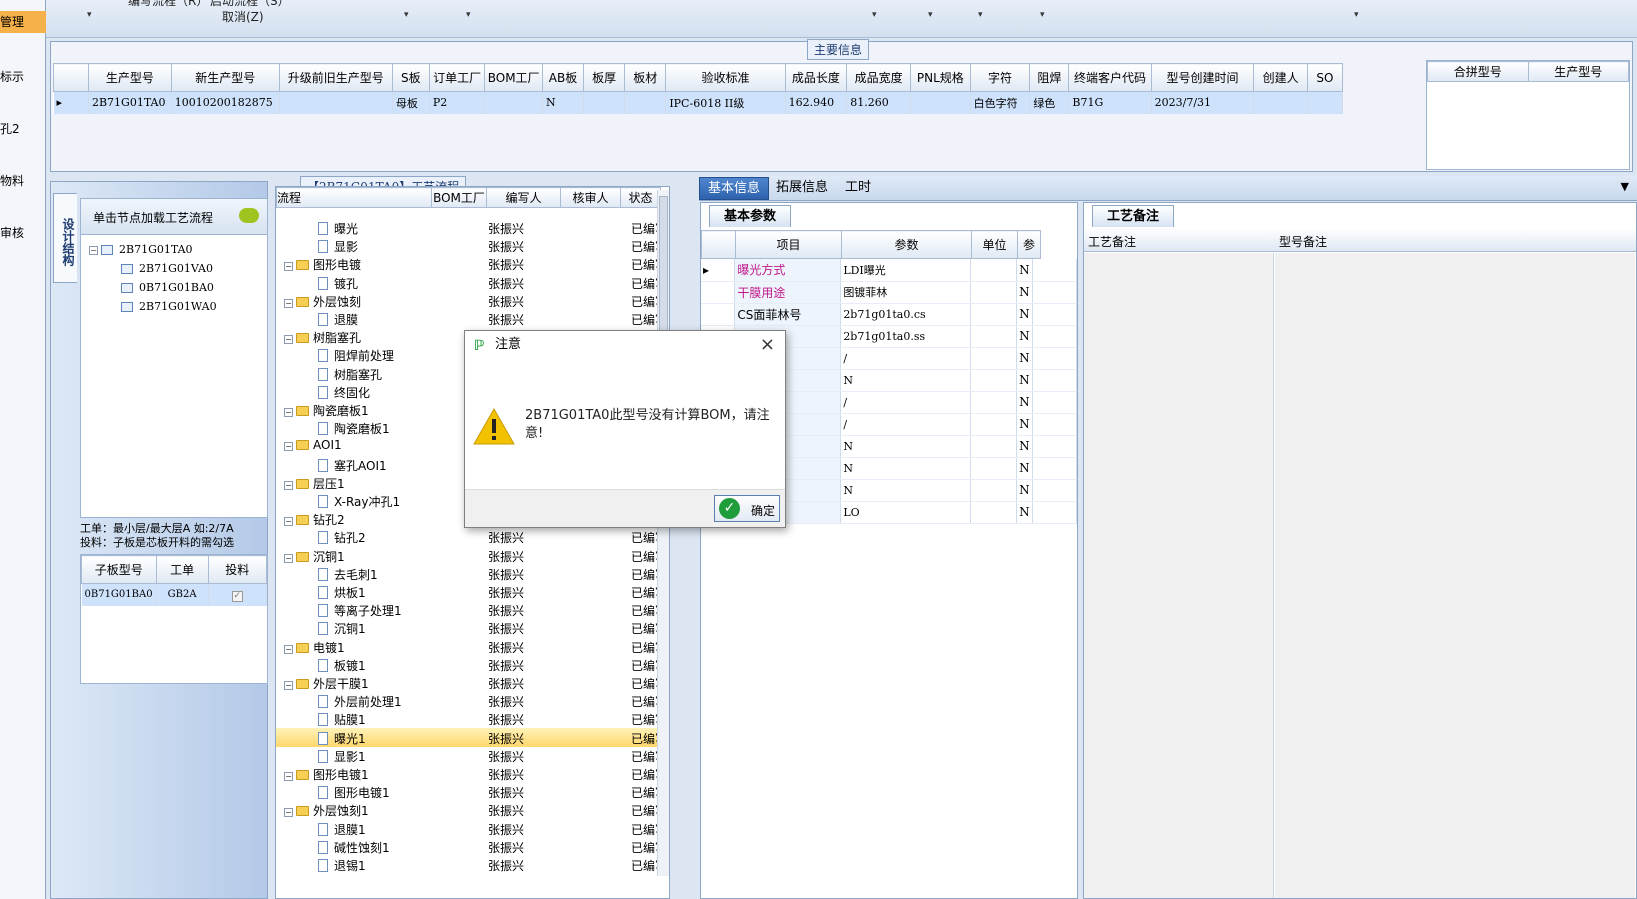 This screenshot has width=1637, height=899. Describe the element at coordinates (1049, 77) in the screenshot. I see `column-header: 阻焊` at that location.